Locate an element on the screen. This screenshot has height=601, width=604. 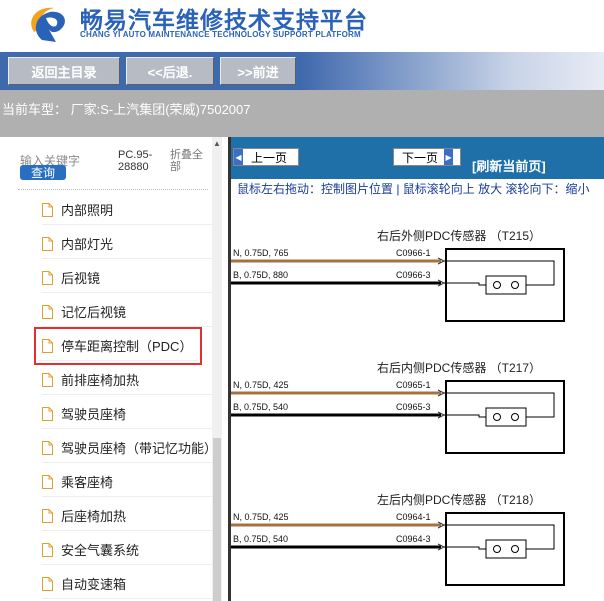
current-model-bar: 当前车型： 厂家:S-上汽集团(荣威)7502007 is located at coordinates (302, 113).